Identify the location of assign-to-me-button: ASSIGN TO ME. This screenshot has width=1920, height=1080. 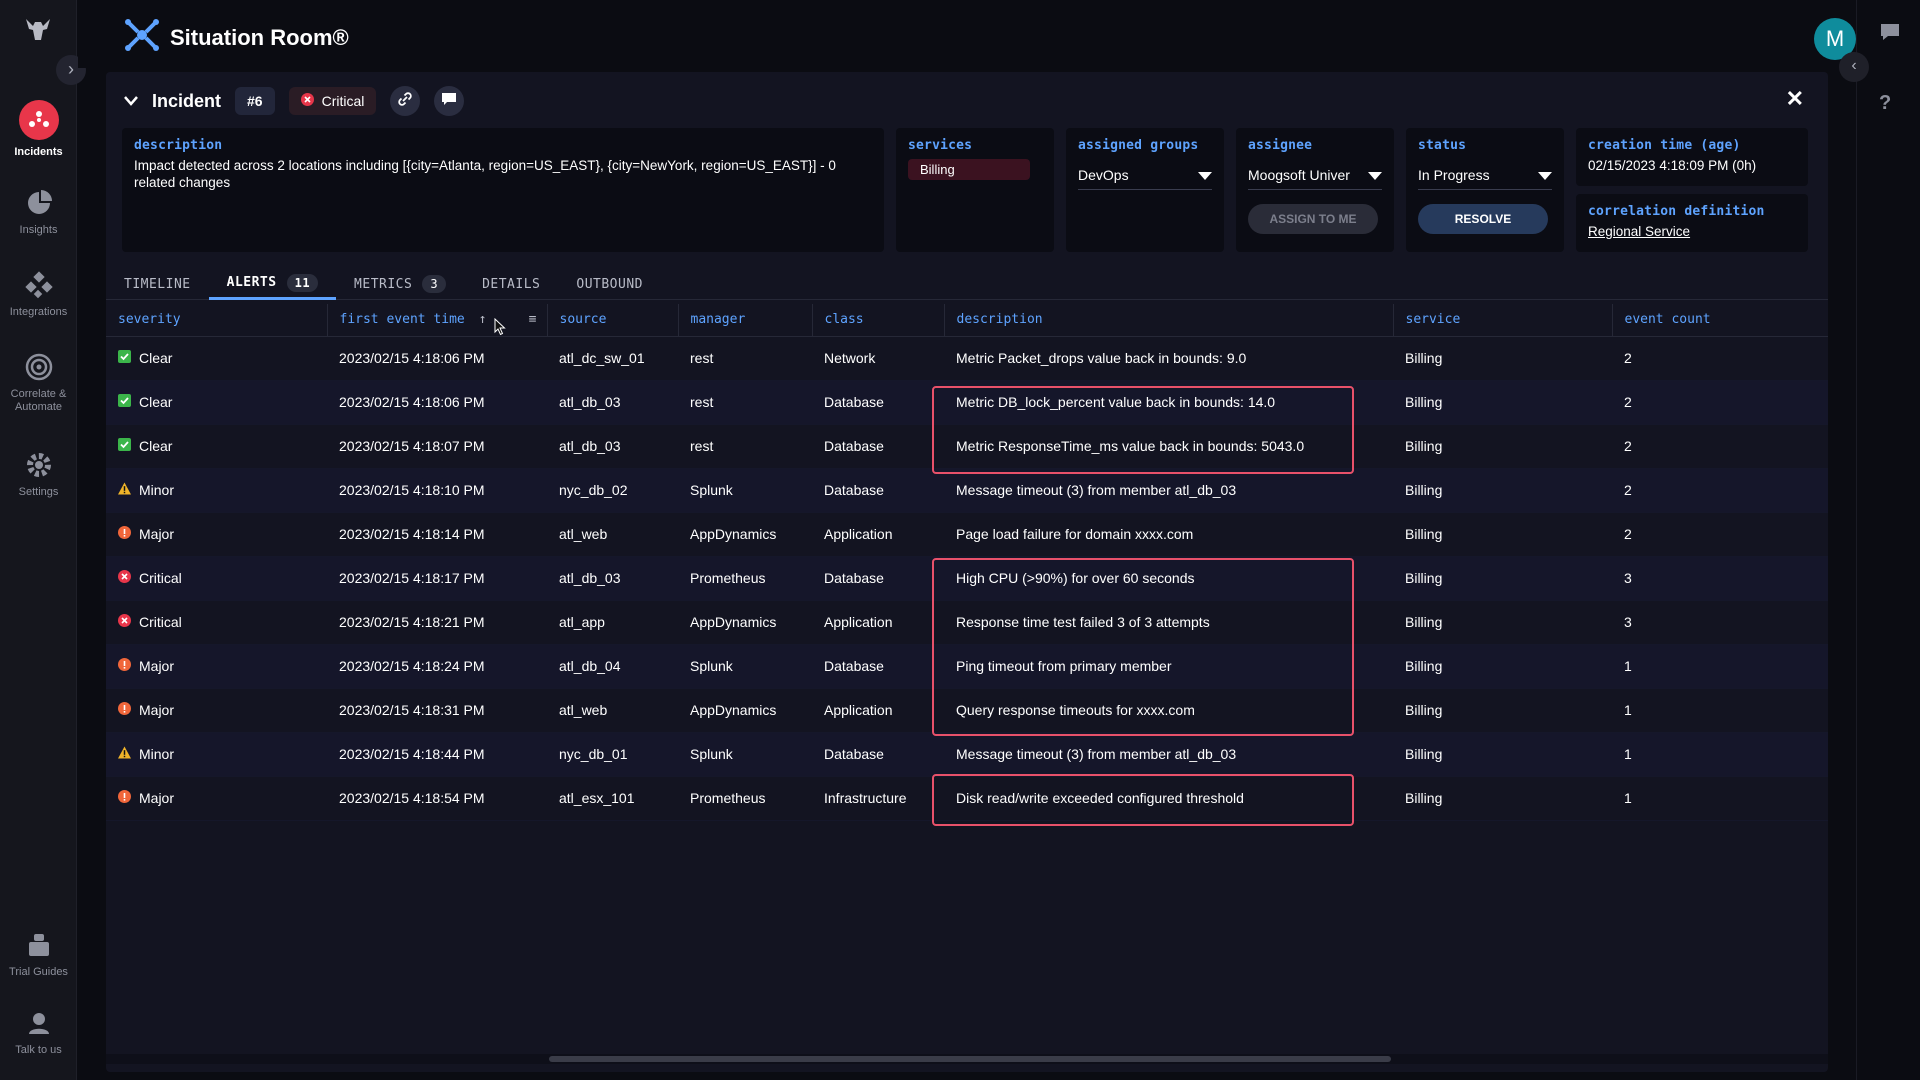
(1313, 219).